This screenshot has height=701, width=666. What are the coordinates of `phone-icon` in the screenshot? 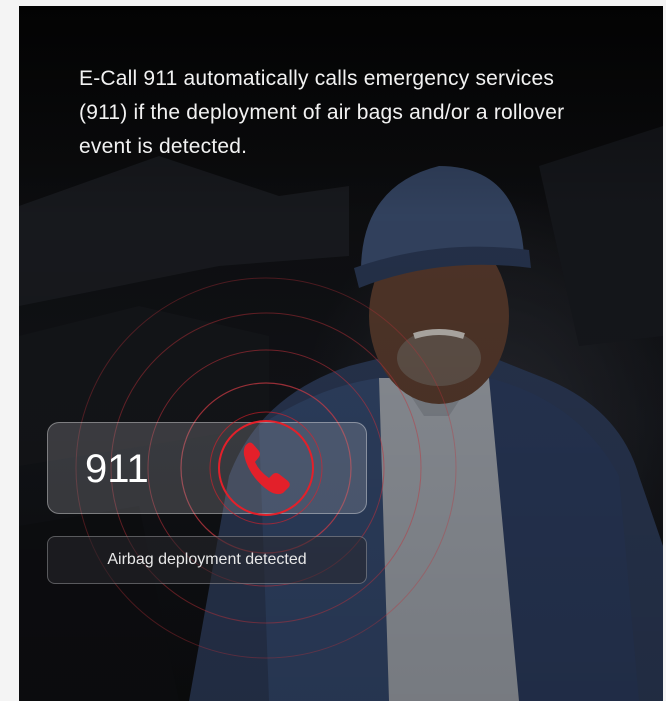 It's located at (266, 468).